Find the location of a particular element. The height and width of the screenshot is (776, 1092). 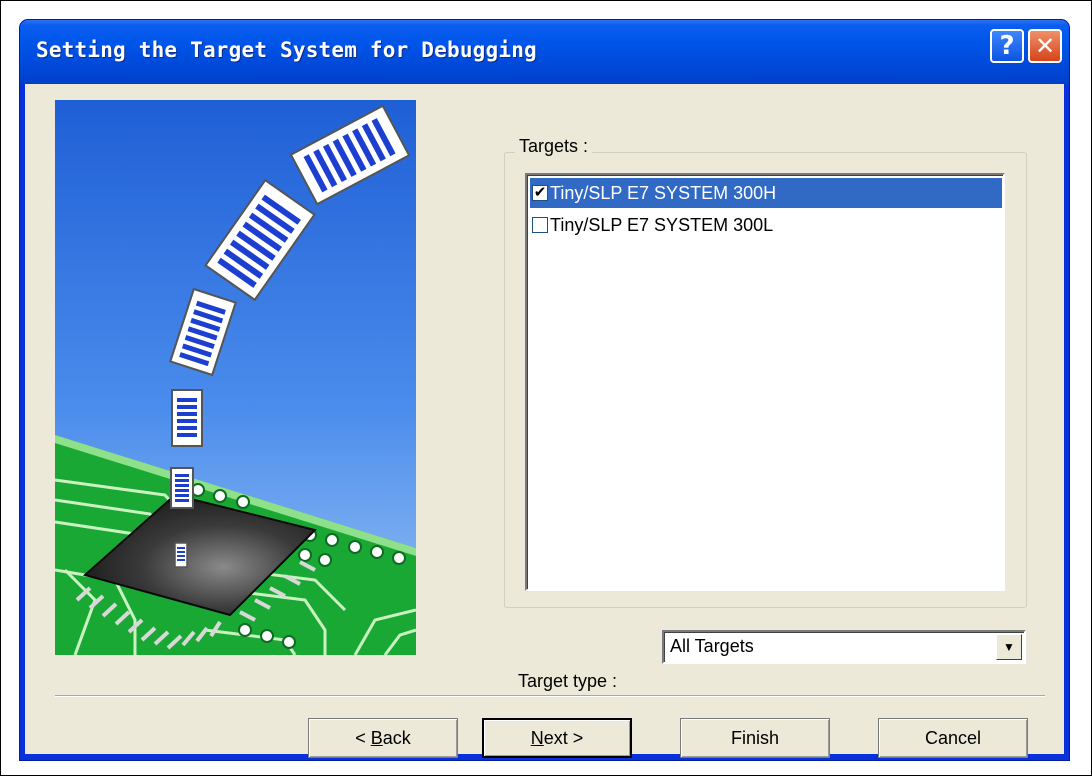

next-mnemonic: N is located at coordinates (537, 738).